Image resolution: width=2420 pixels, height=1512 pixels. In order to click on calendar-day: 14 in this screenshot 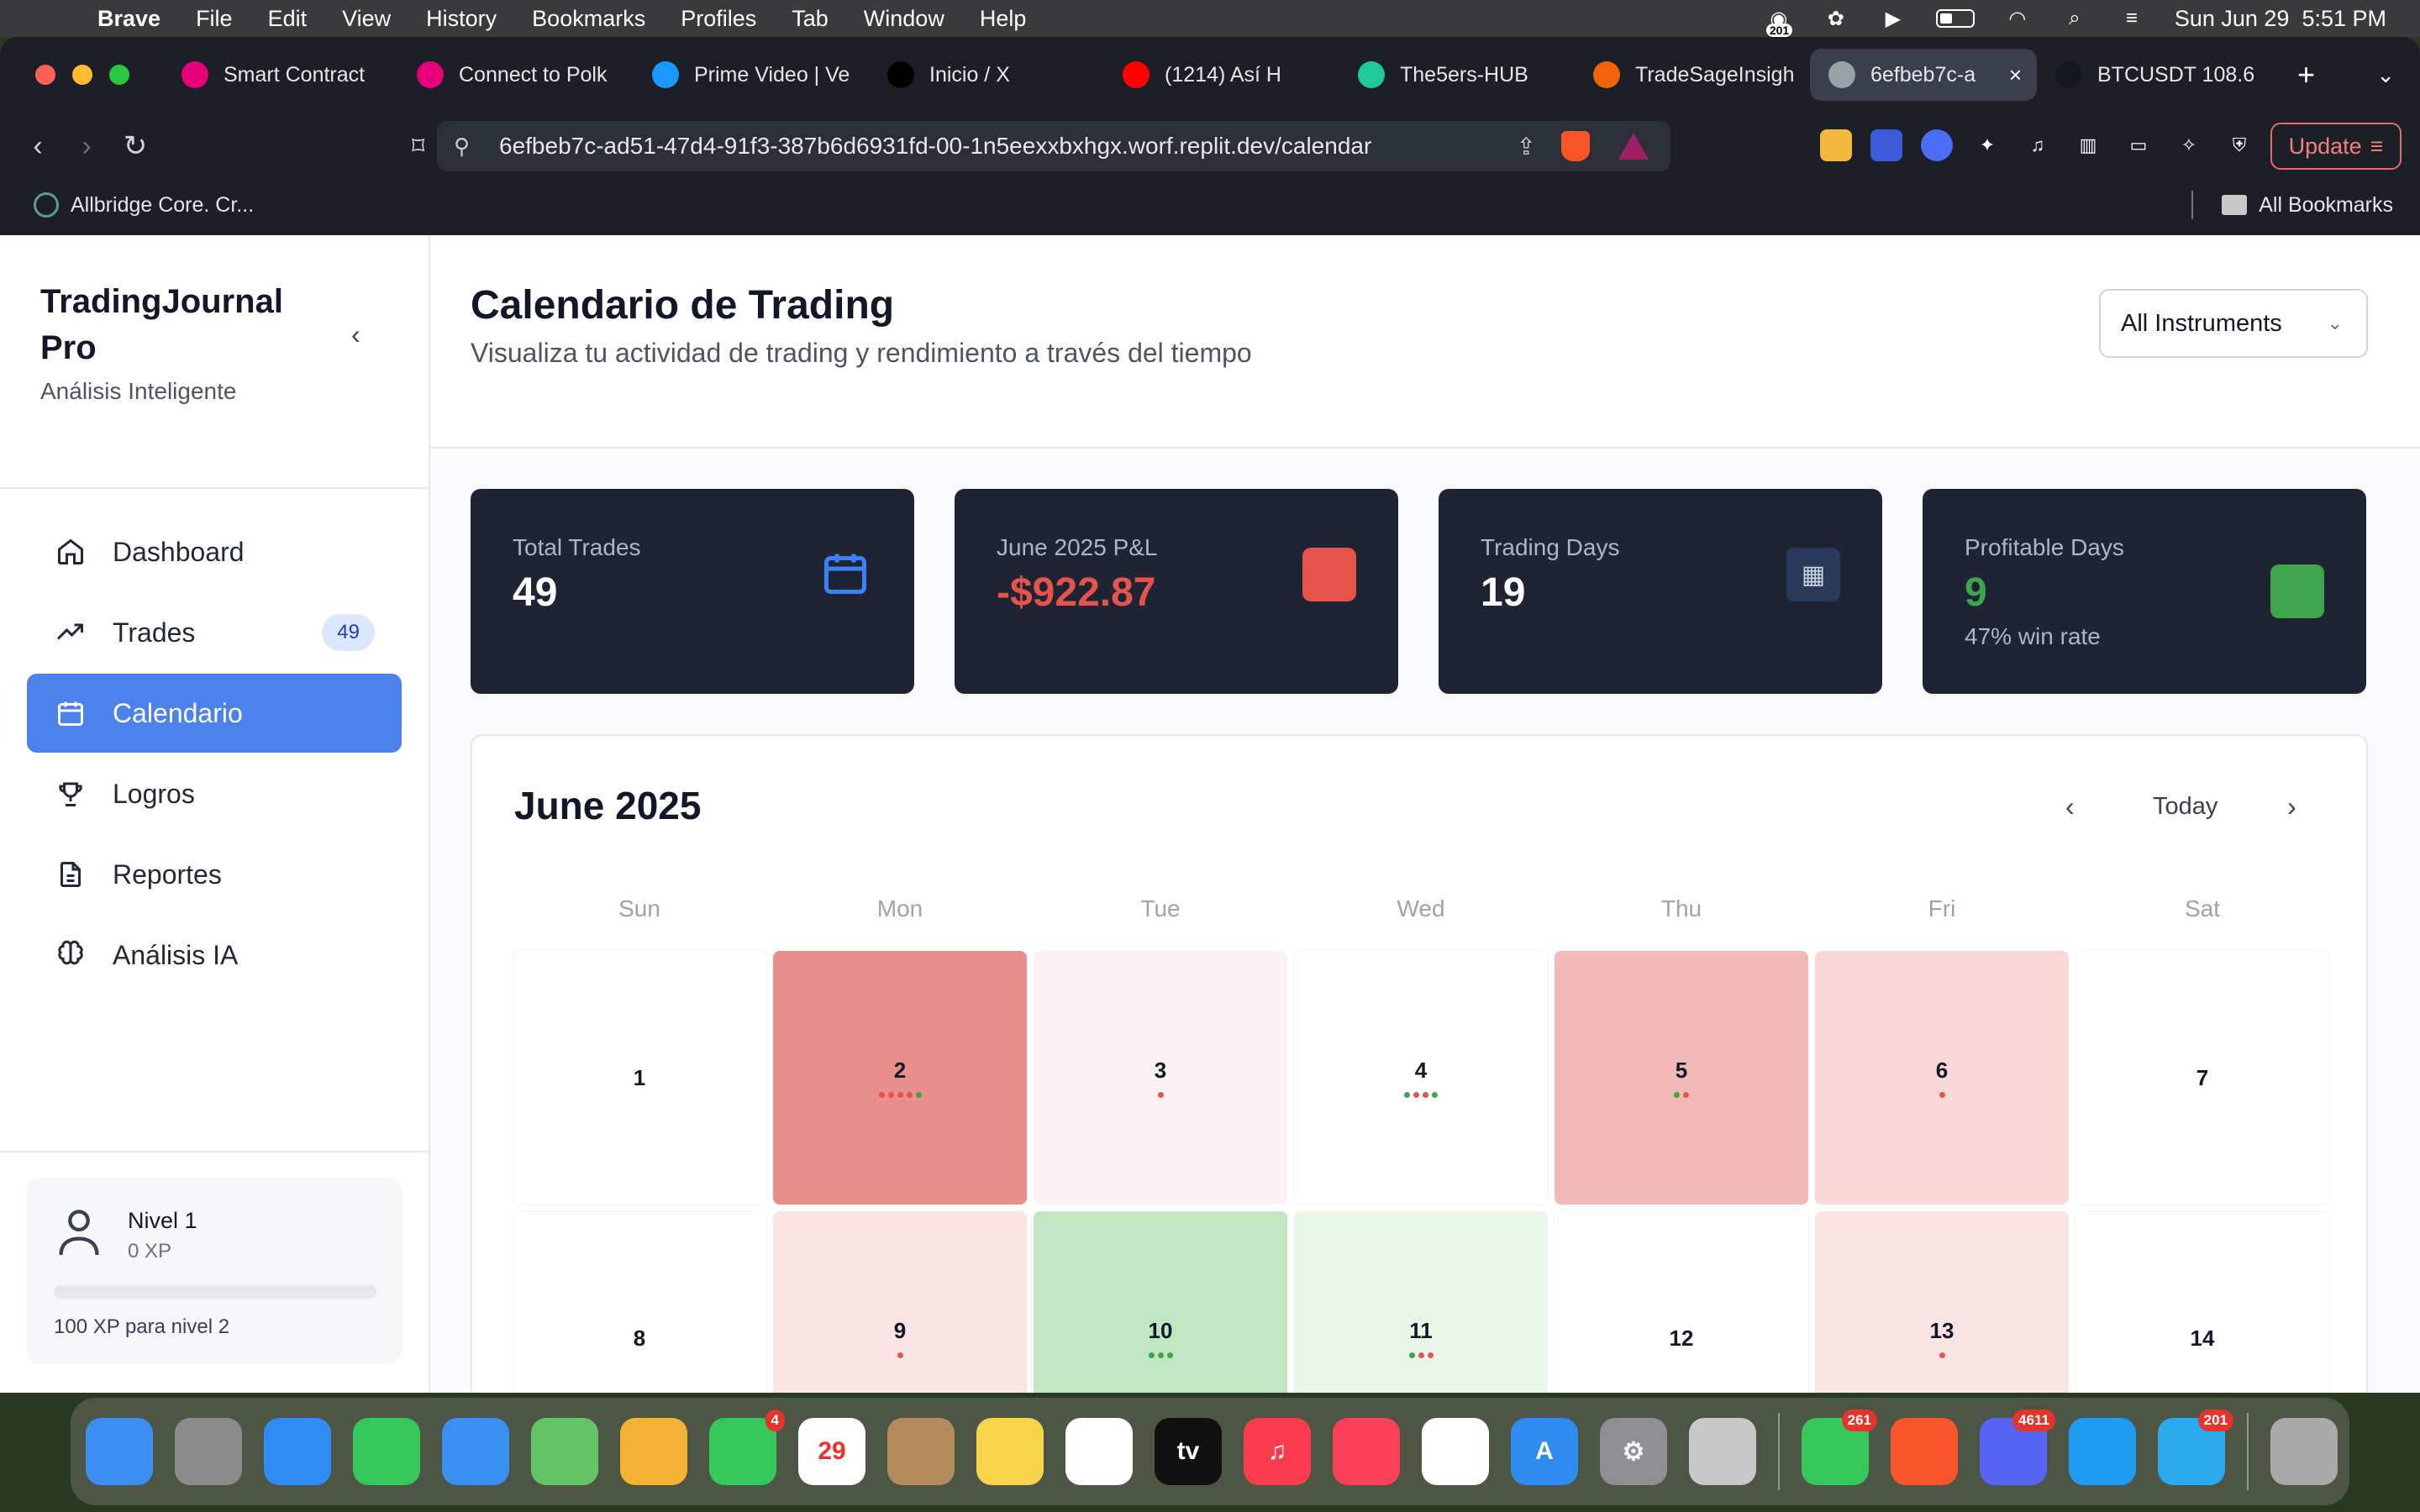, I will do `click(2202, 1302)`.